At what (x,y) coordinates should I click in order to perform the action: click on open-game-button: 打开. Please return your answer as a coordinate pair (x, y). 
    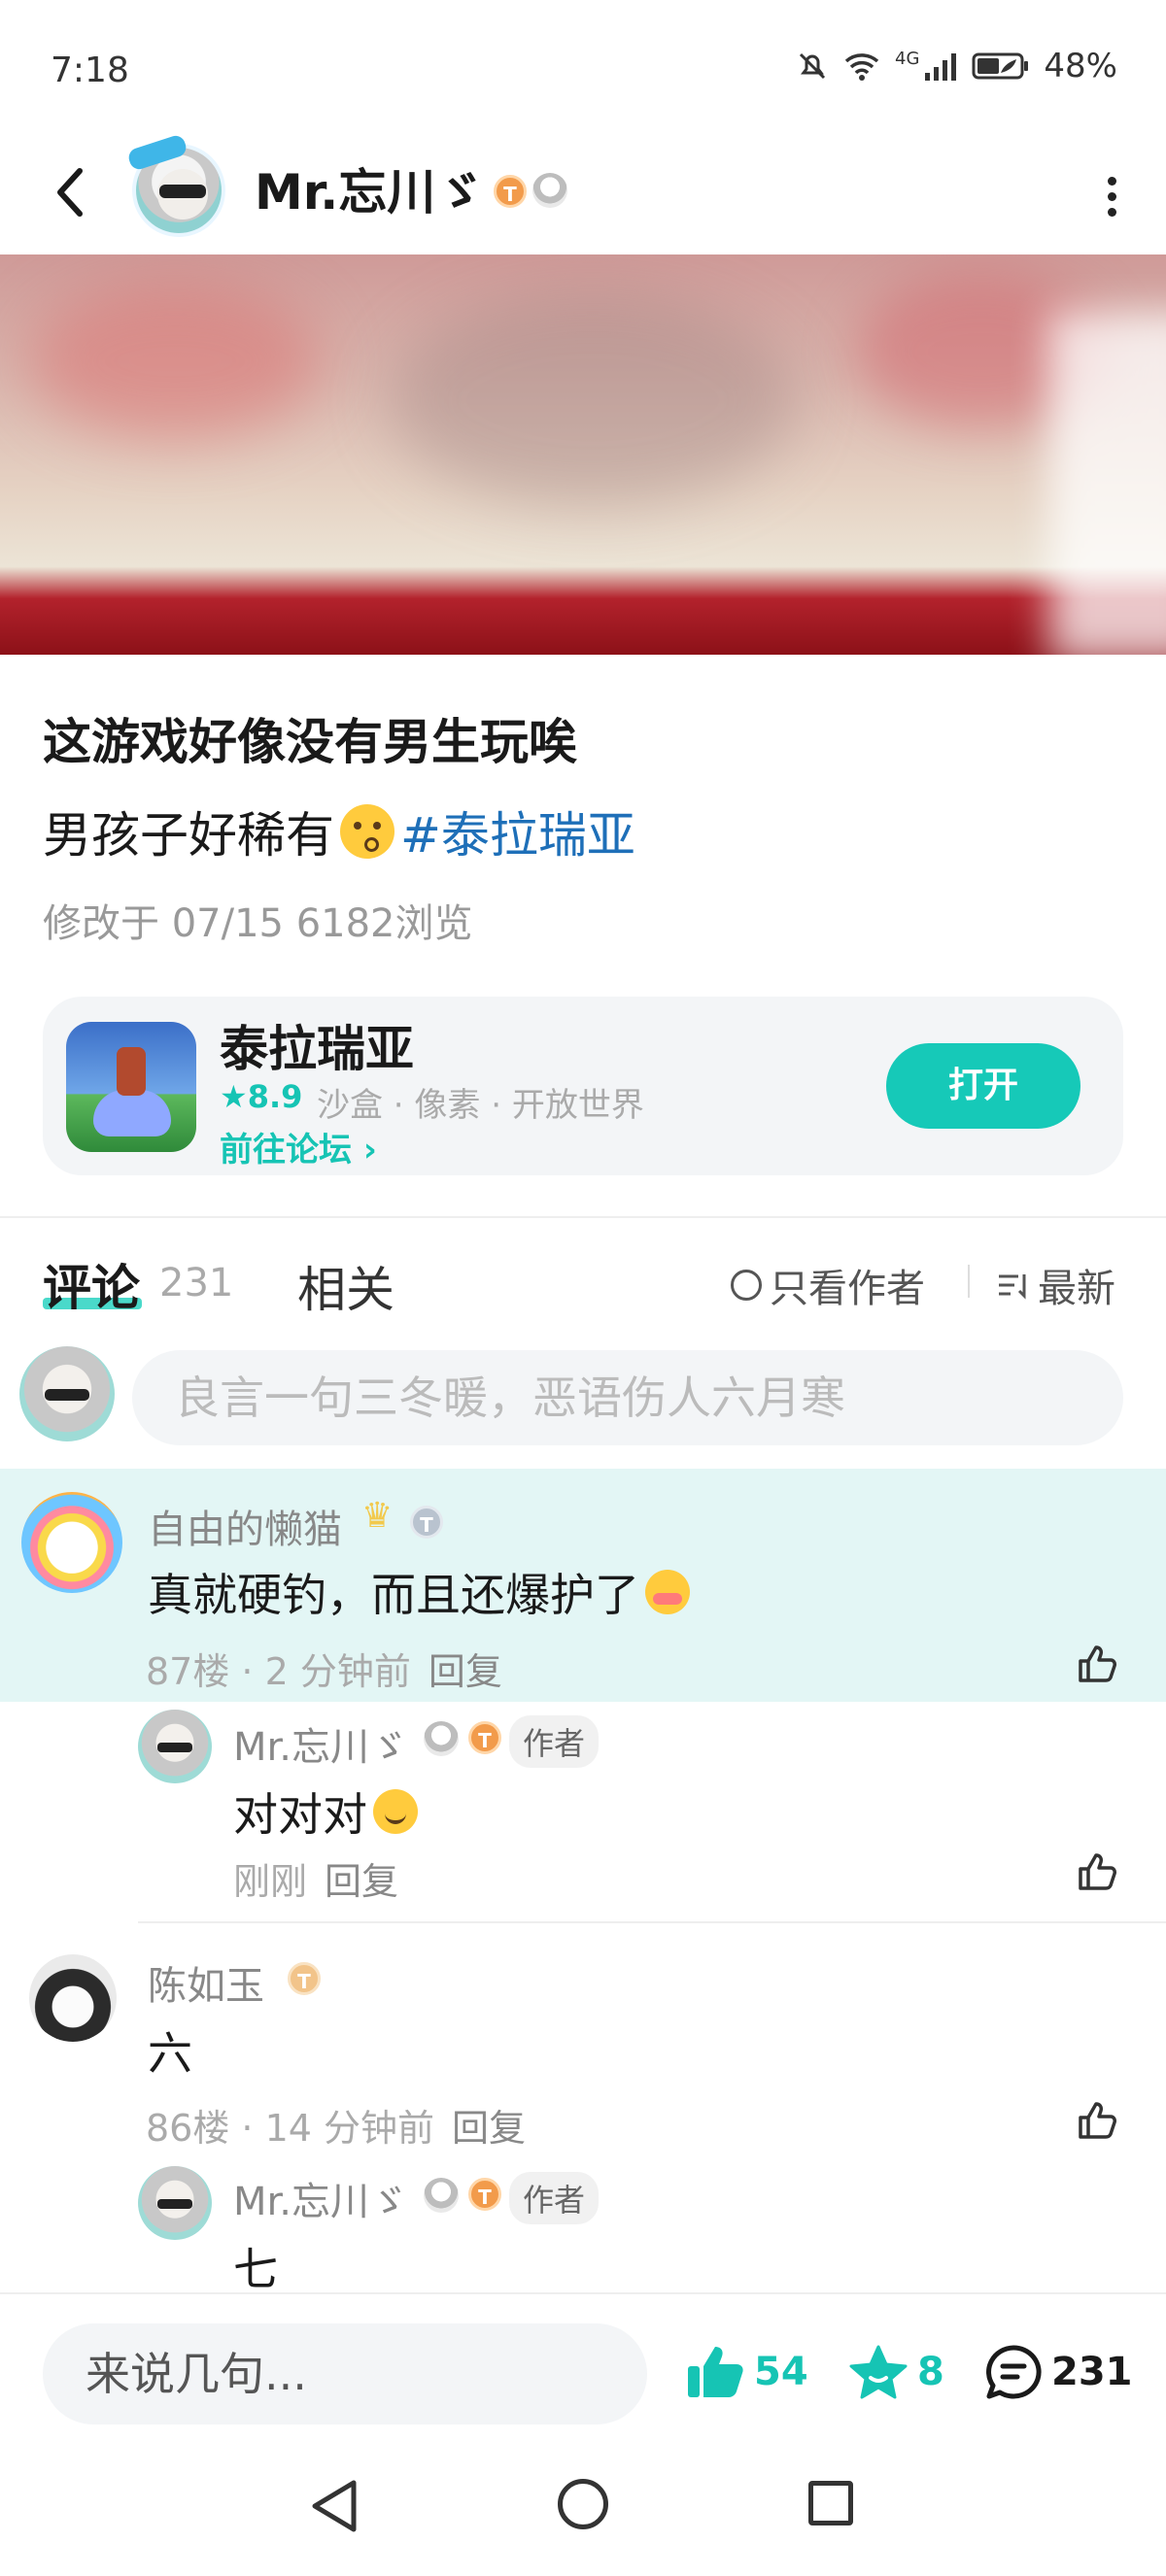
    Looking at the image, I should click on (983, 1086).